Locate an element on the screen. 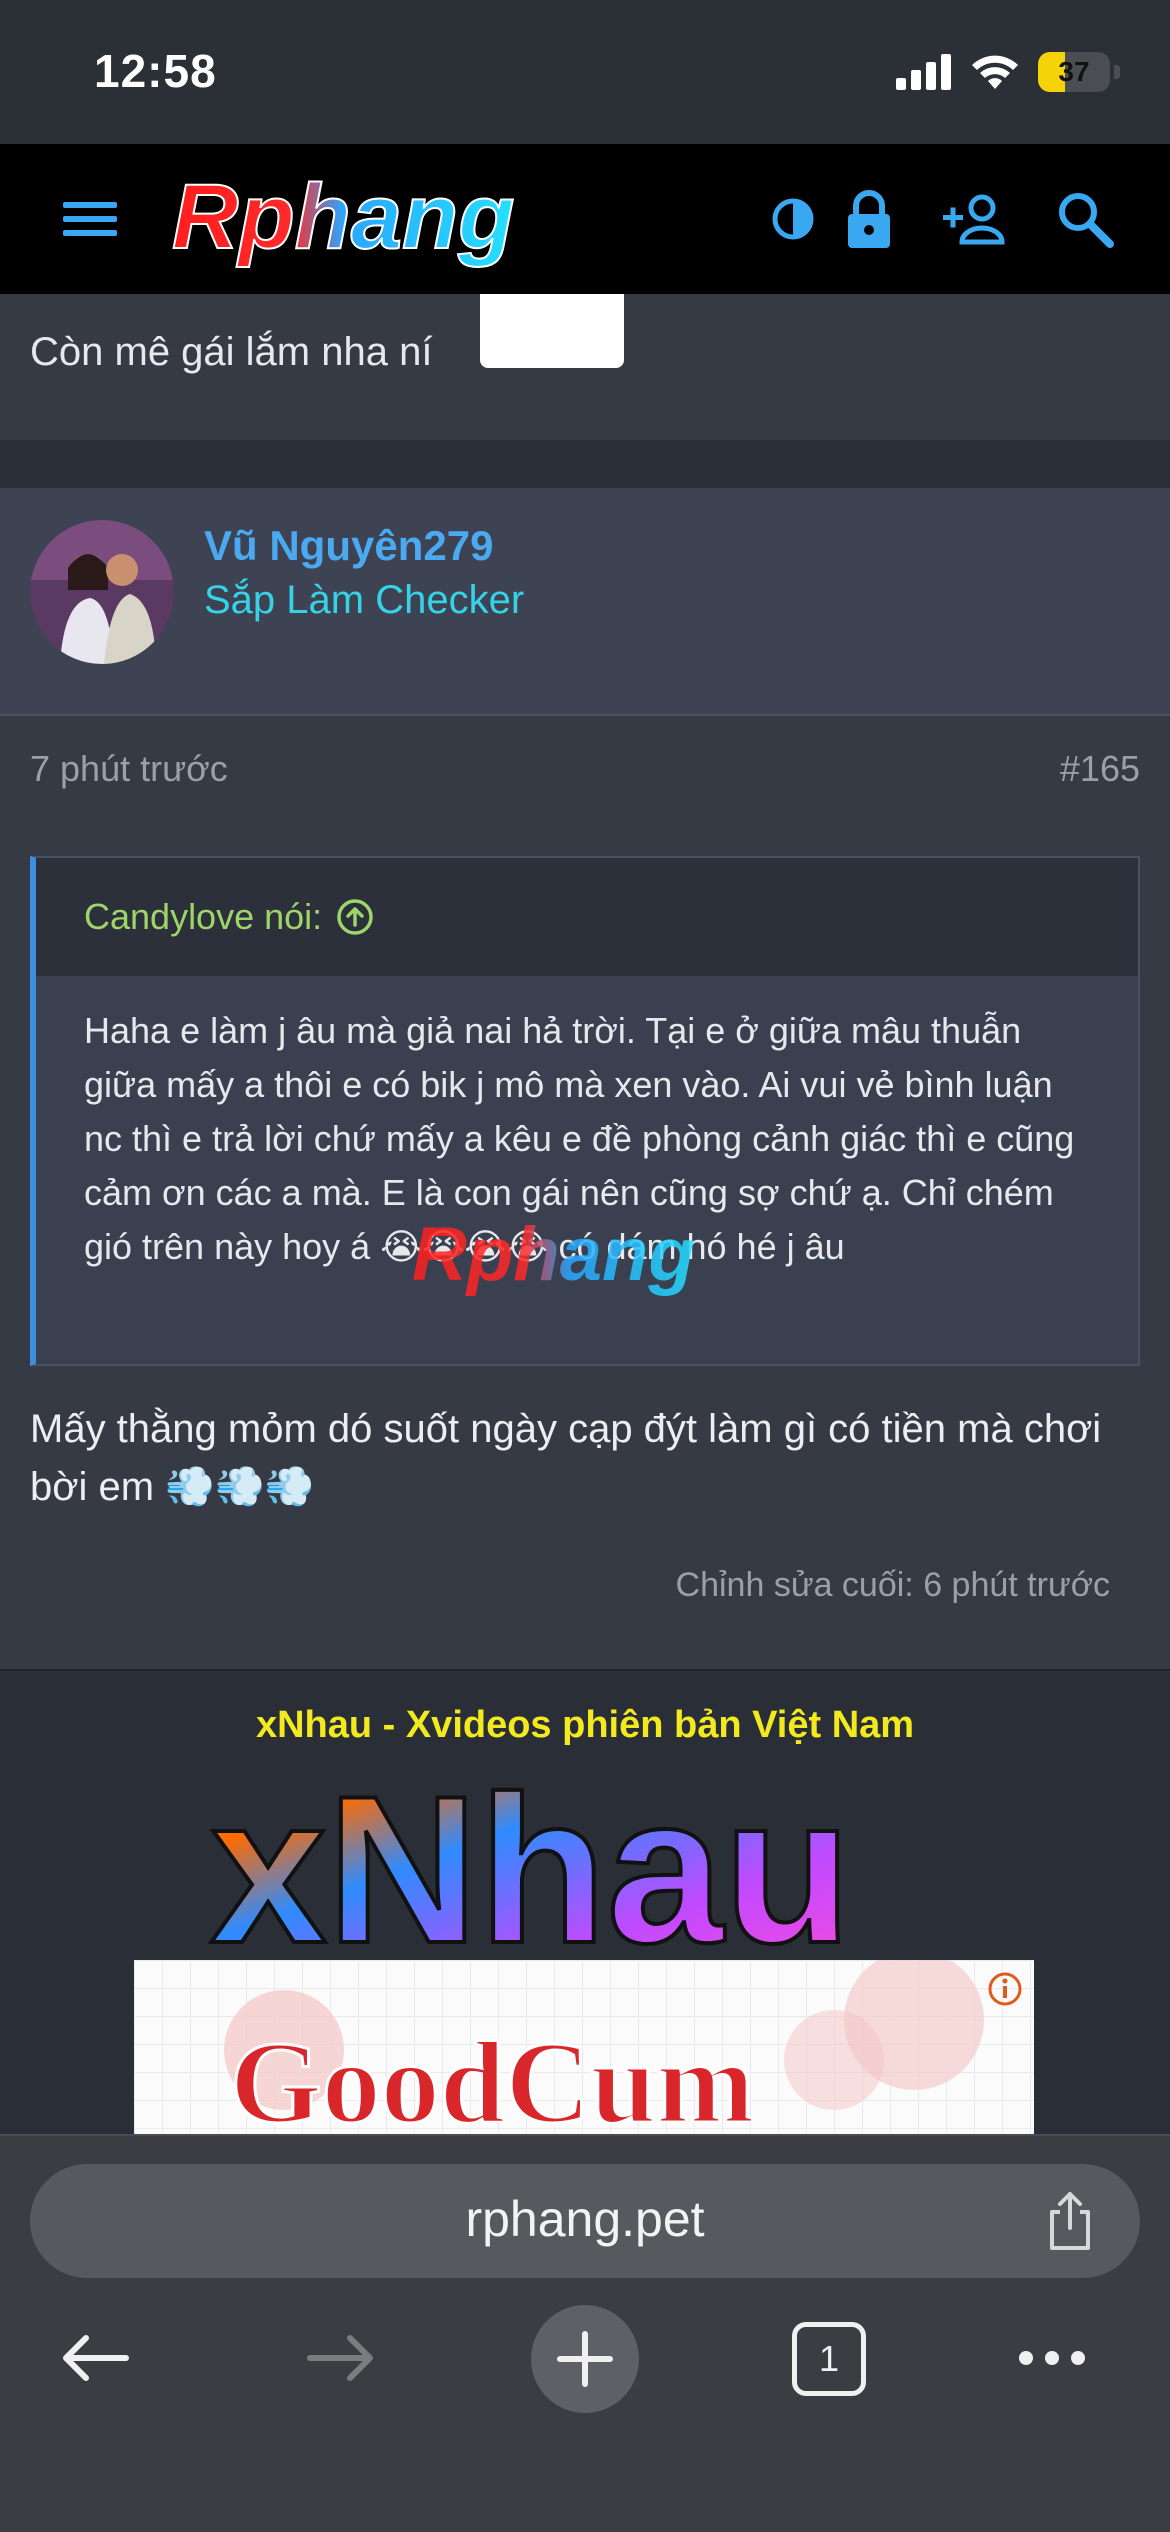 Image resolution: width=1170 pixels, height=2532 pixels. watermark-logo: Rphang is located at coordinates (553, 1257).